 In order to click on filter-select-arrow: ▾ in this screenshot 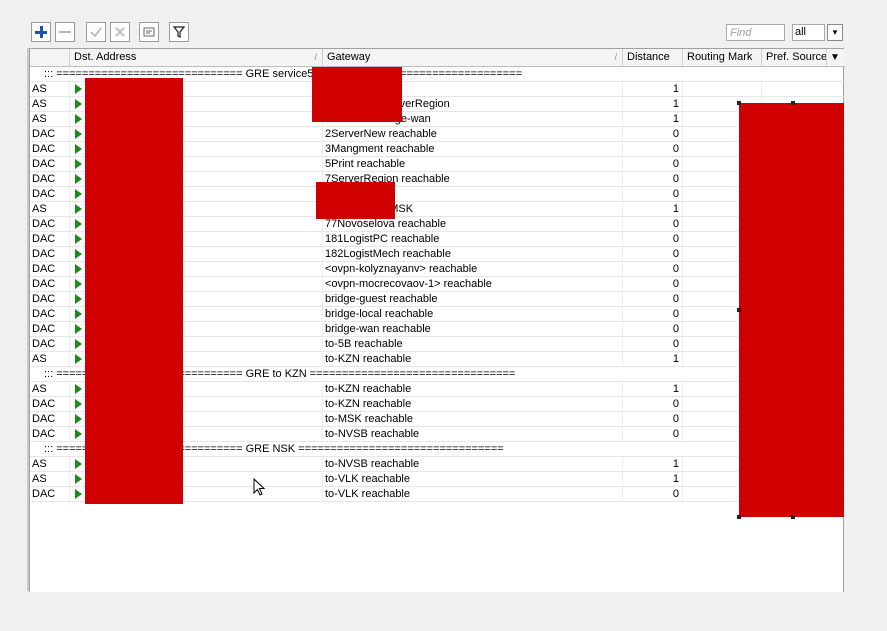, I will do `click(835, 32)`.